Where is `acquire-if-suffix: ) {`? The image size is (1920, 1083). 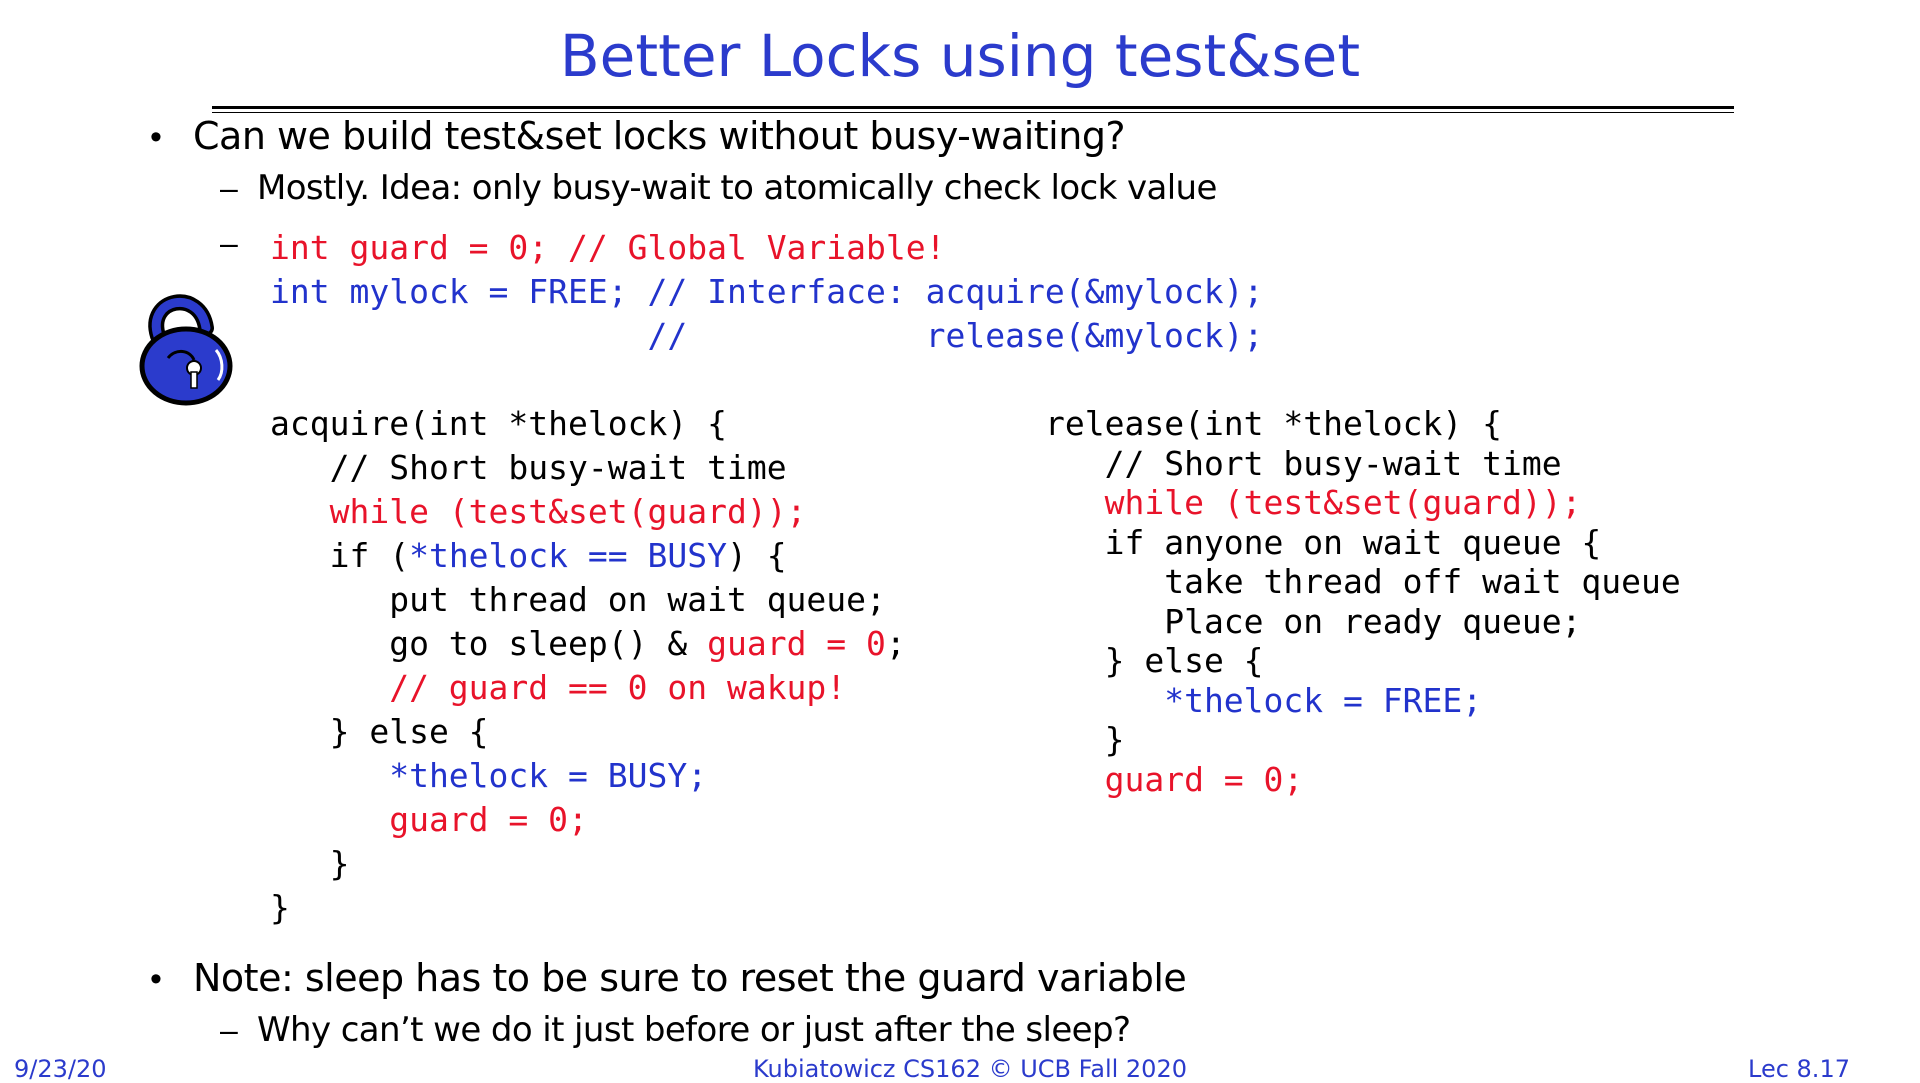 acquire-if-suffix: ) { is located at coordinates (756, 555).